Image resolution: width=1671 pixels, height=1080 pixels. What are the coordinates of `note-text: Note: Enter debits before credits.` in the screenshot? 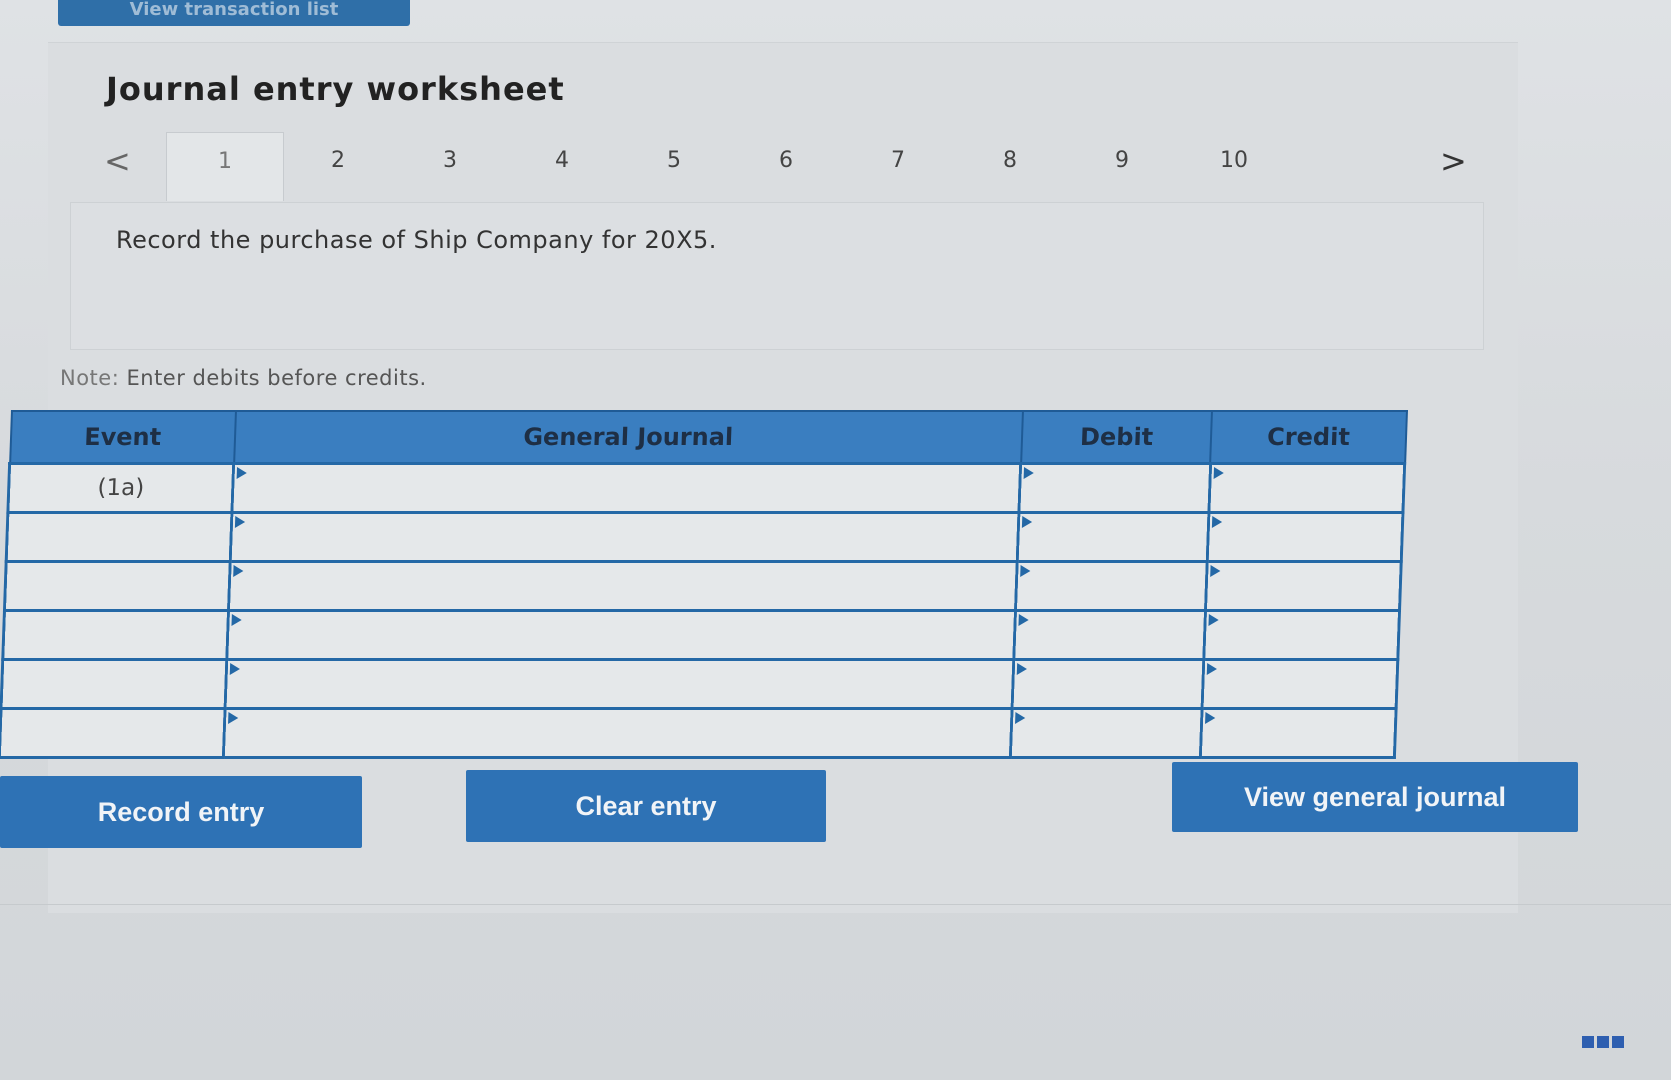 It's located at (243, 378).